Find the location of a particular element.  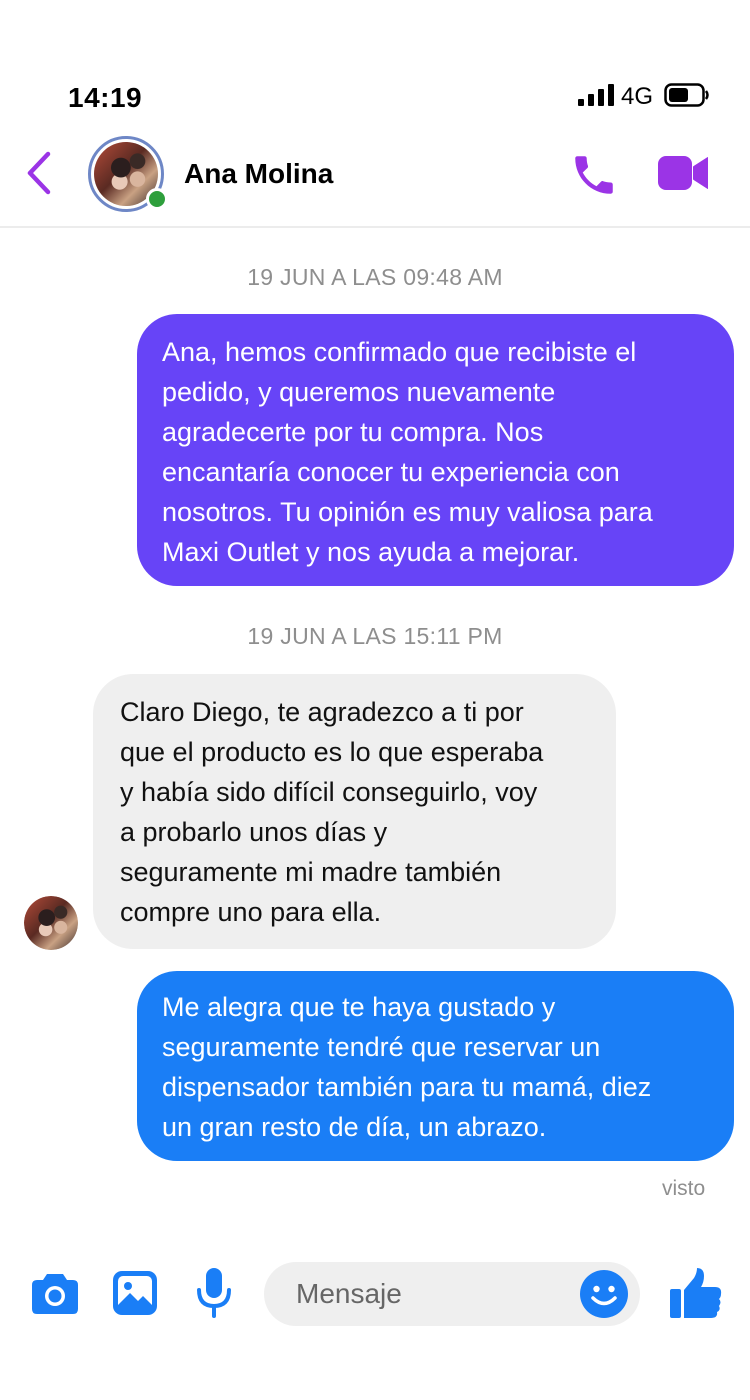

camera-icon is located at coordinates (55, 1293).